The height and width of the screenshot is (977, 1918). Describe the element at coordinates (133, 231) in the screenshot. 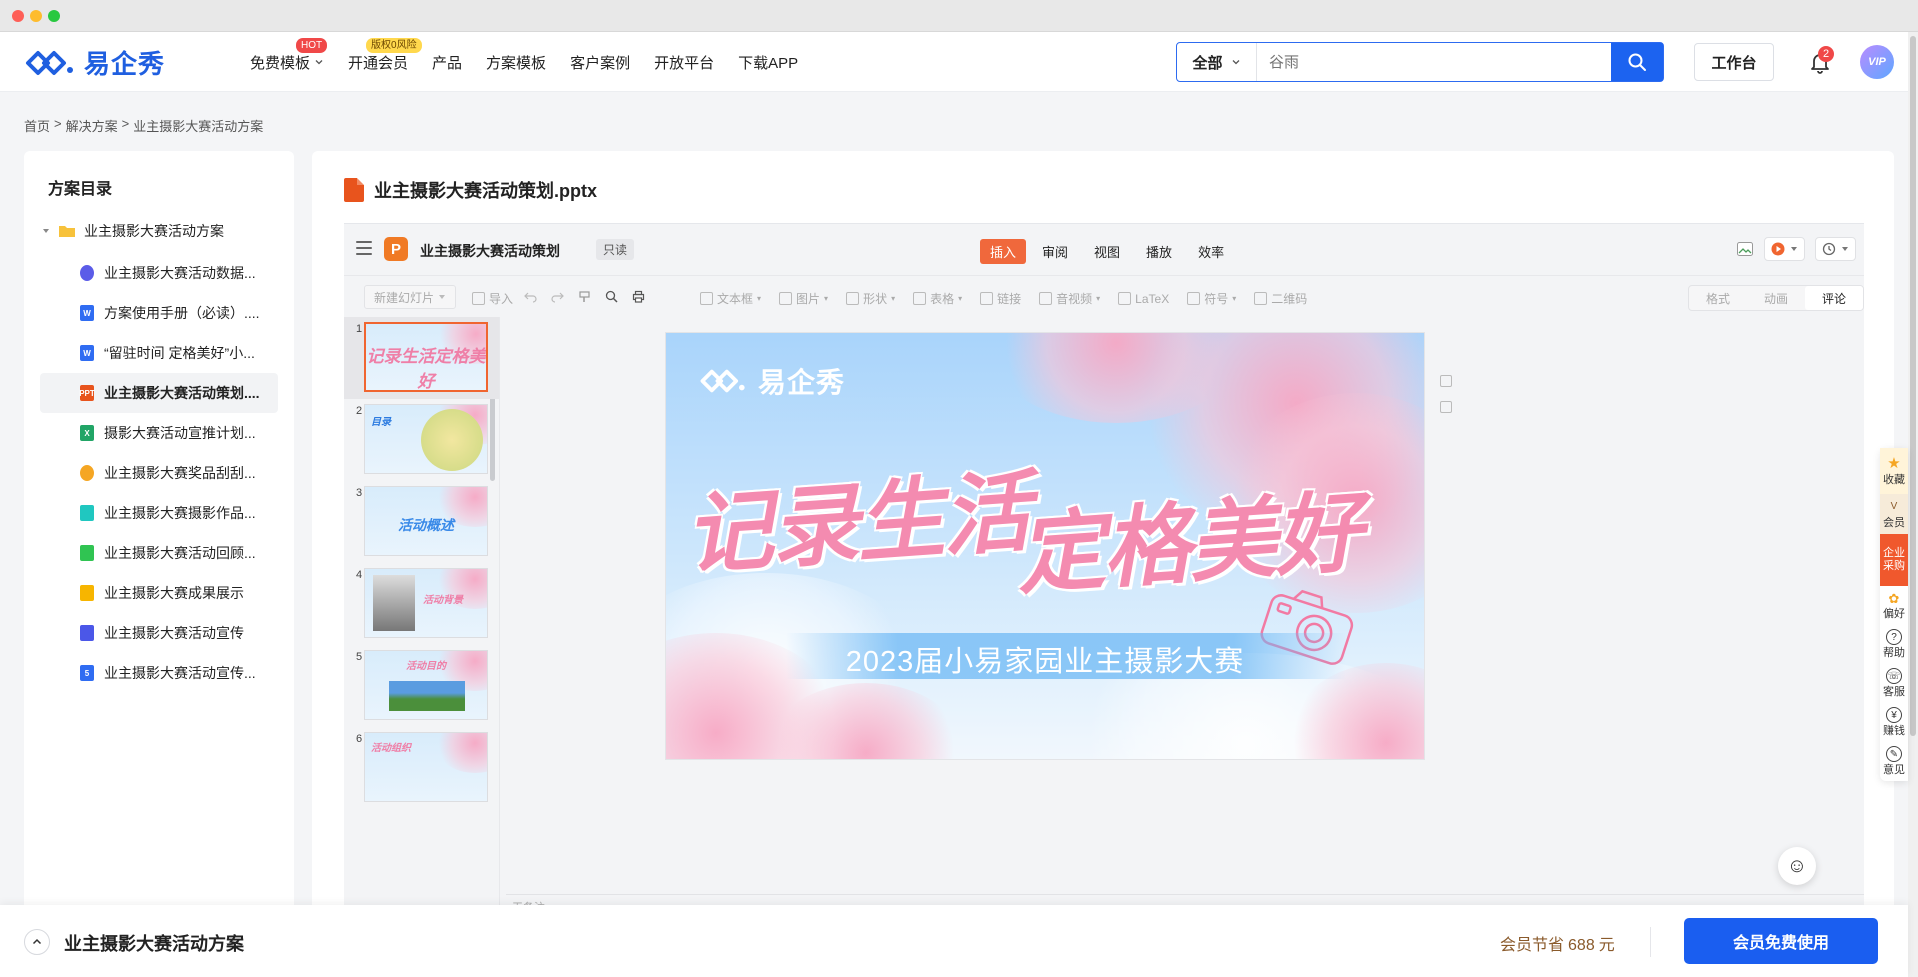

I see `tree-root-folder: 业主摄影大赛活动方案` at that location.